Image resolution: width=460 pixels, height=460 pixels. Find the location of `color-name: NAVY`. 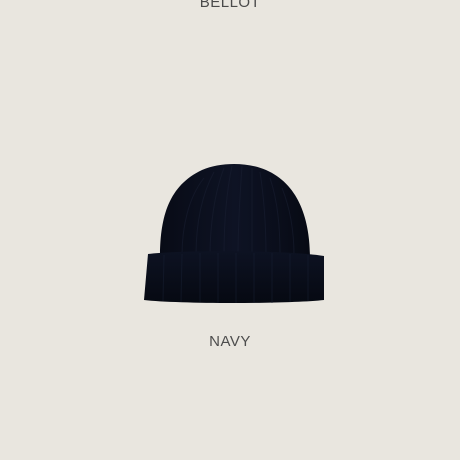

color-name: NAVY is located at coordinates (230, 341).